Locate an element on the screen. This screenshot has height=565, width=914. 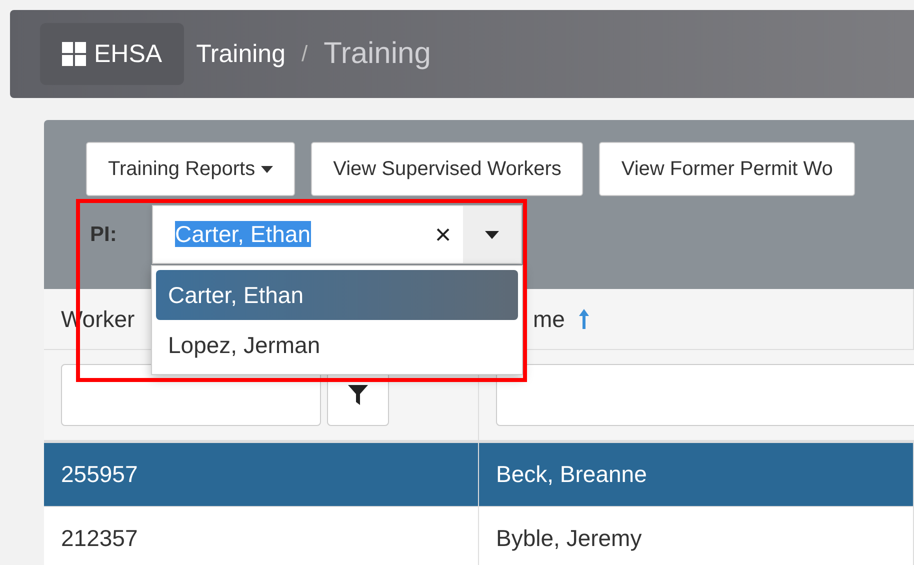
pi-select: Carter, Ethan × is located at coordinates (337, 234).